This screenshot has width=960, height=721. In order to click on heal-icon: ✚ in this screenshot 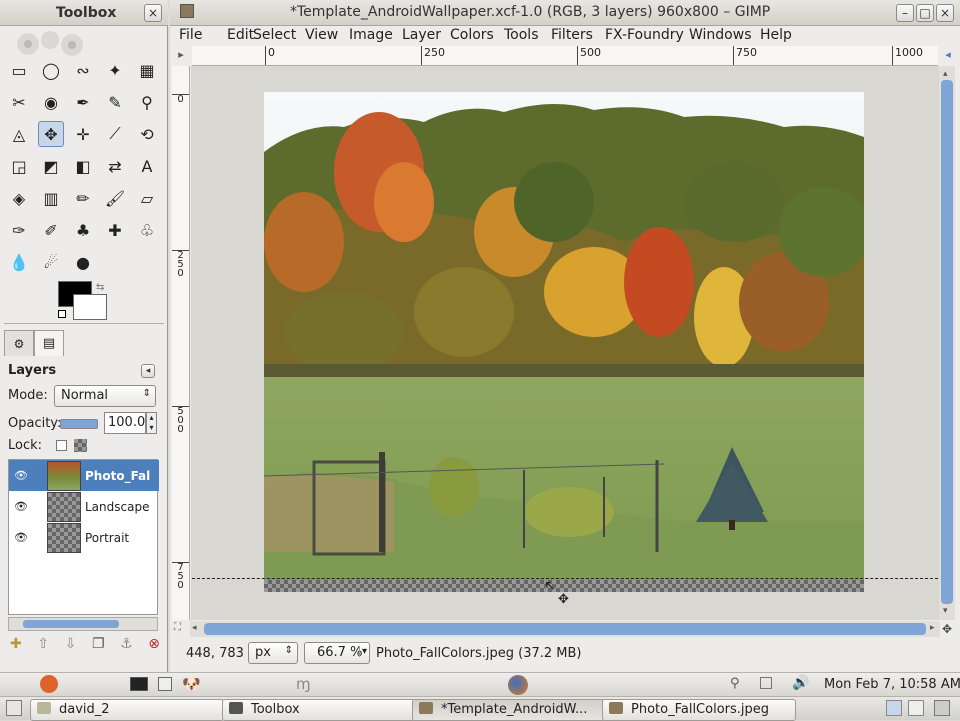, I will do `click(115, 230)`.